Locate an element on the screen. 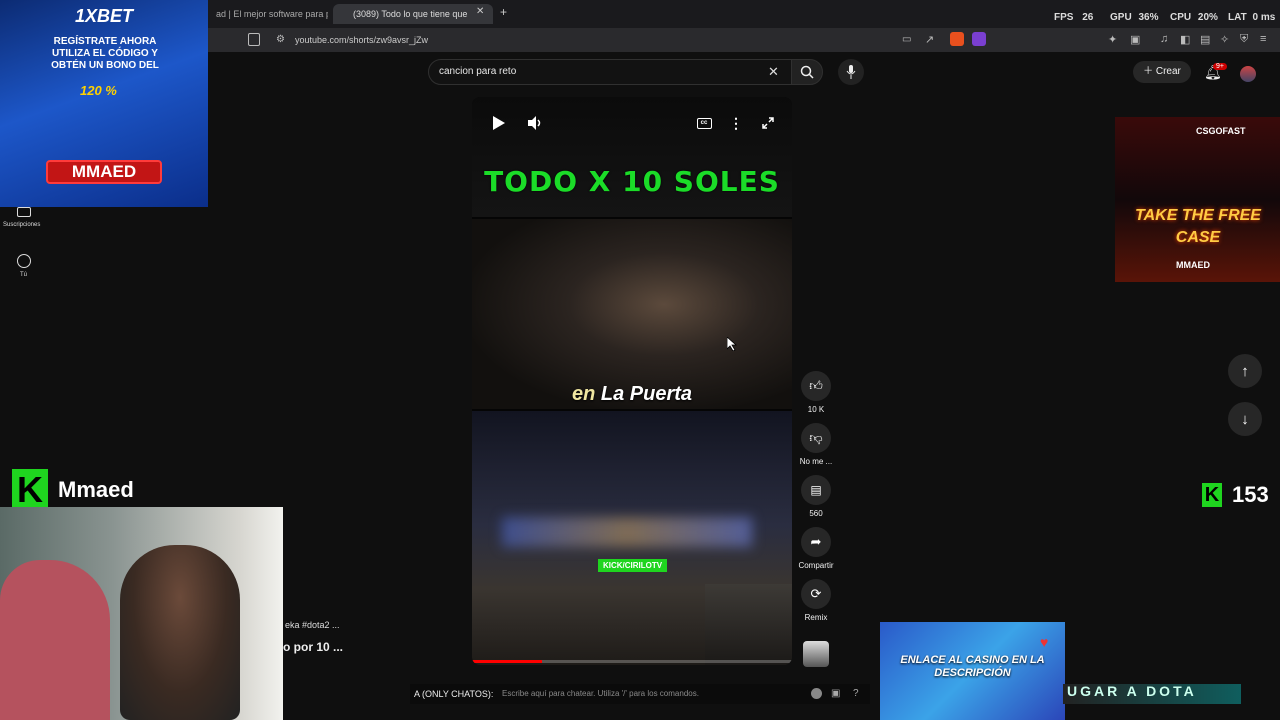  menu-icon: ≡ is located at coordinates (1263, 39).